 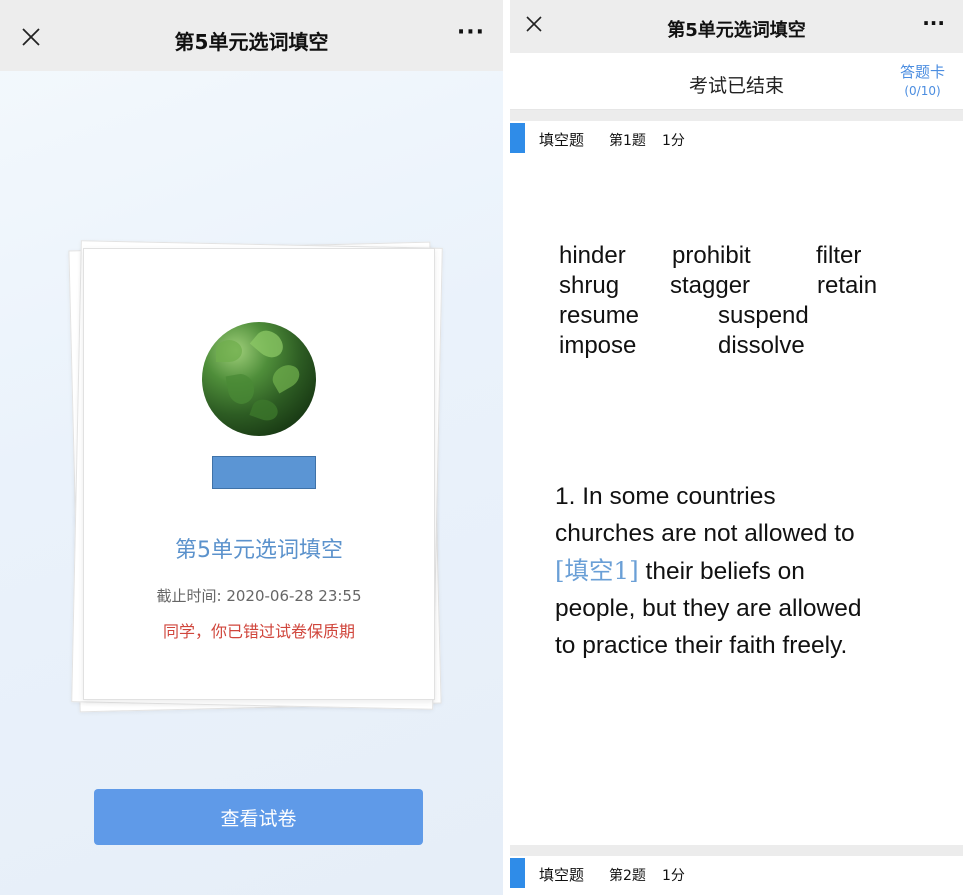 I want to click on word: shrug, so click(x=589, y=285).